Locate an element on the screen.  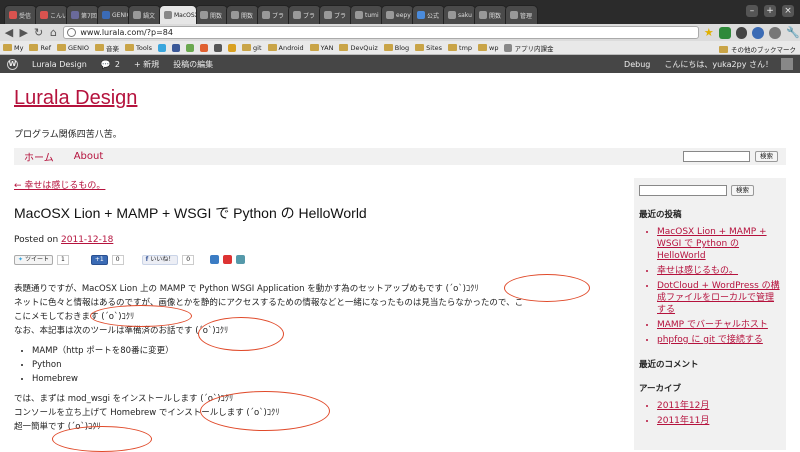
recent-comments-heading: 最近のコメント is located at coordinates (669, 365).